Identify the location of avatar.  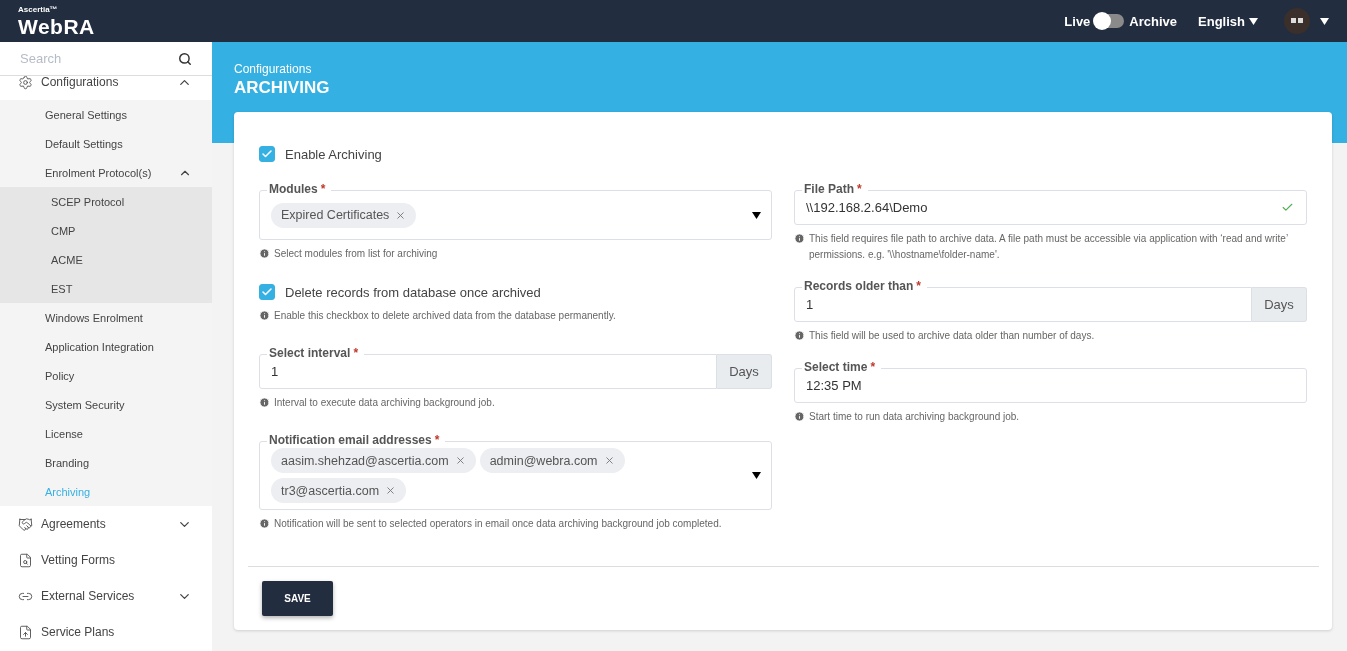
(1297, 21).